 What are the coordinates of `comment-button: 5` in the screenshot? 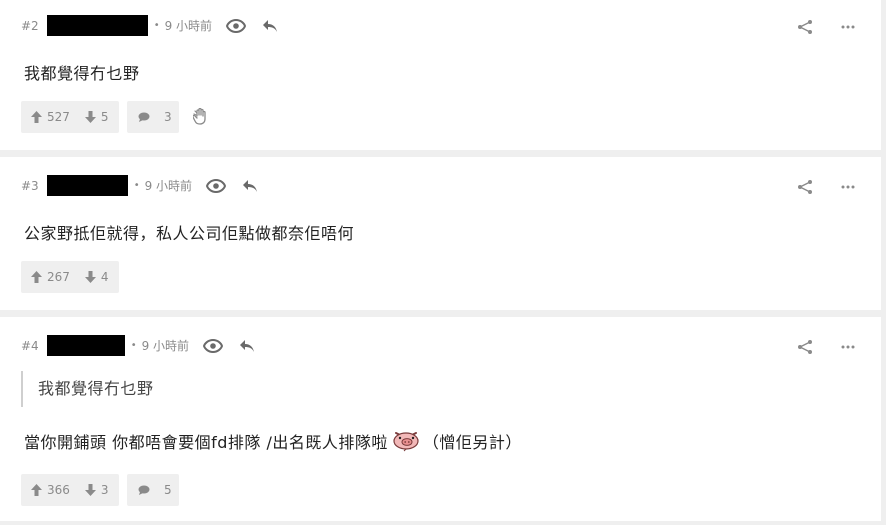 It's located at (153, 490).